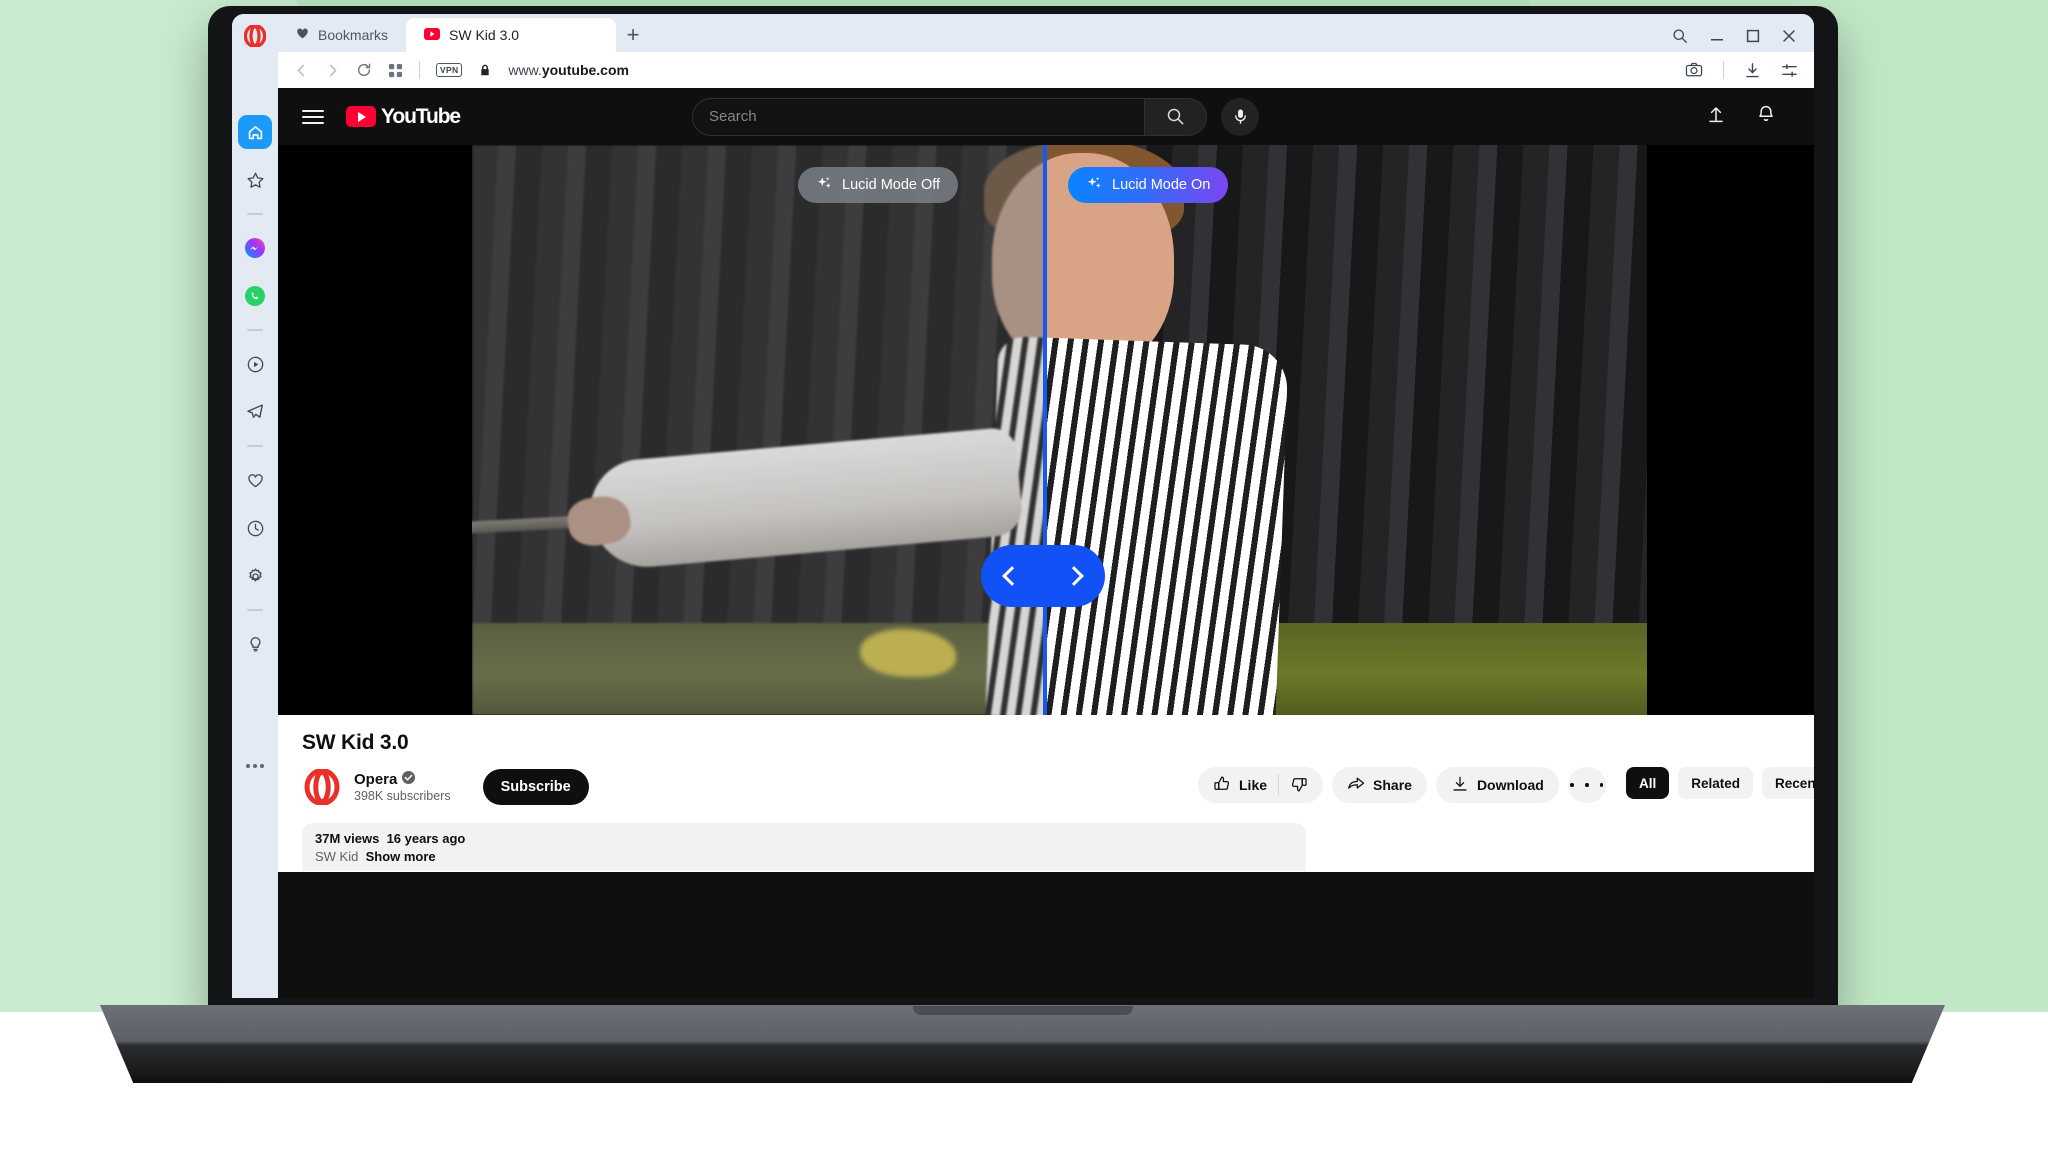 The width and height of the screenshot is (2048, 1163). What do you see at coordinates (1586, 785) in the screenshot?
I see `more-actions-button` at bounding box center [1586, 785].